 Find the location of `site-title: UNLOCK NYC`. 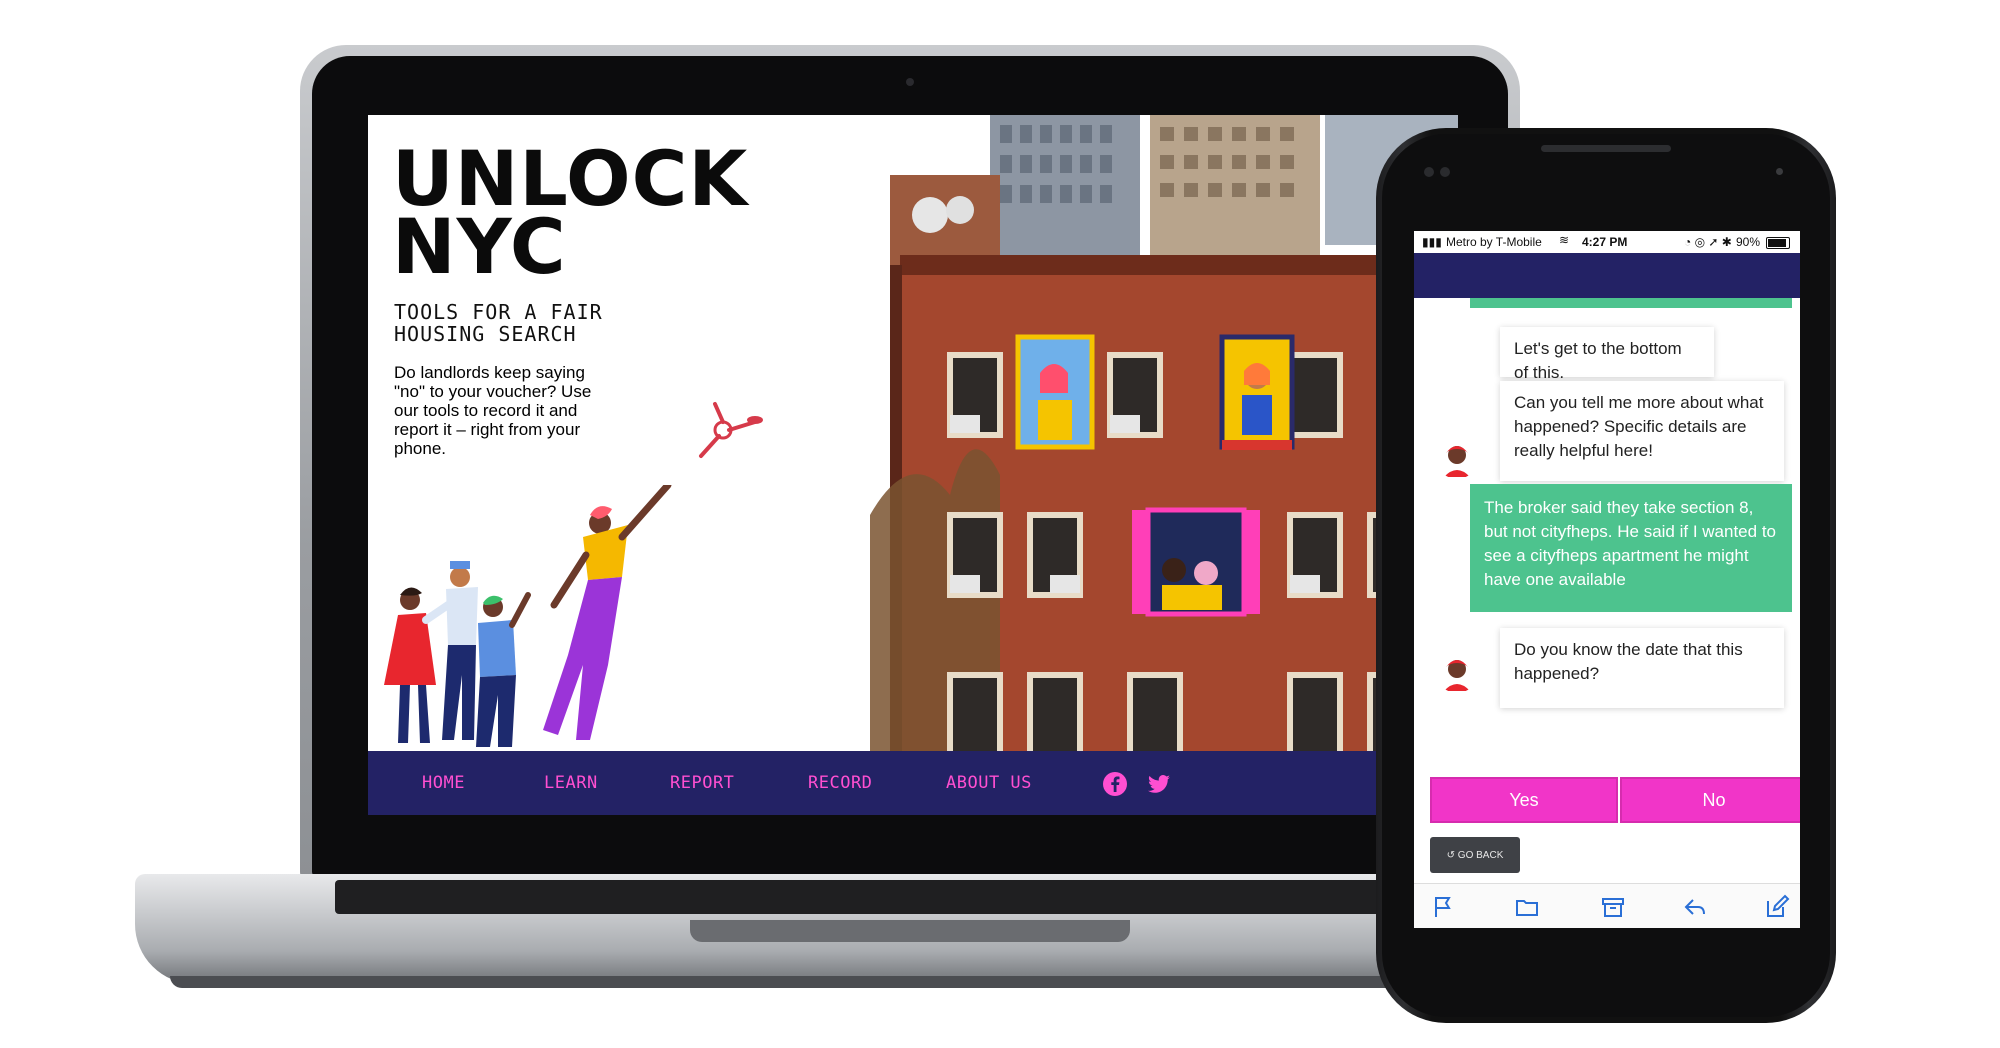

site-title: UNLOCK NYC is located at coordinates (572, 216).